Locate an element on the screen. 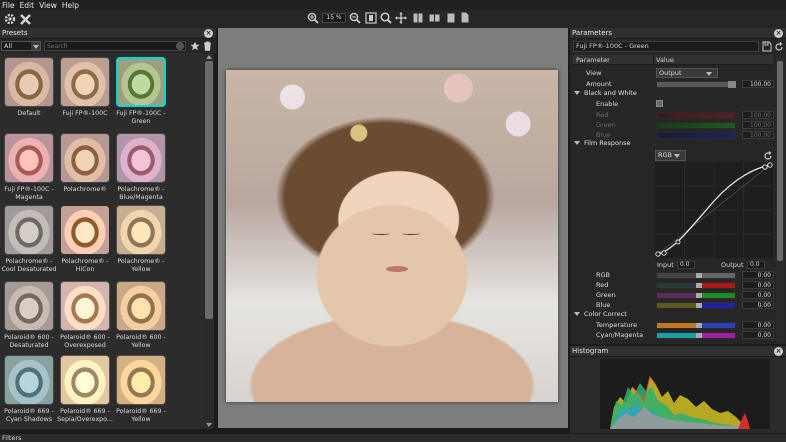  zoom-in-icon is located at coordinates (313, 18).